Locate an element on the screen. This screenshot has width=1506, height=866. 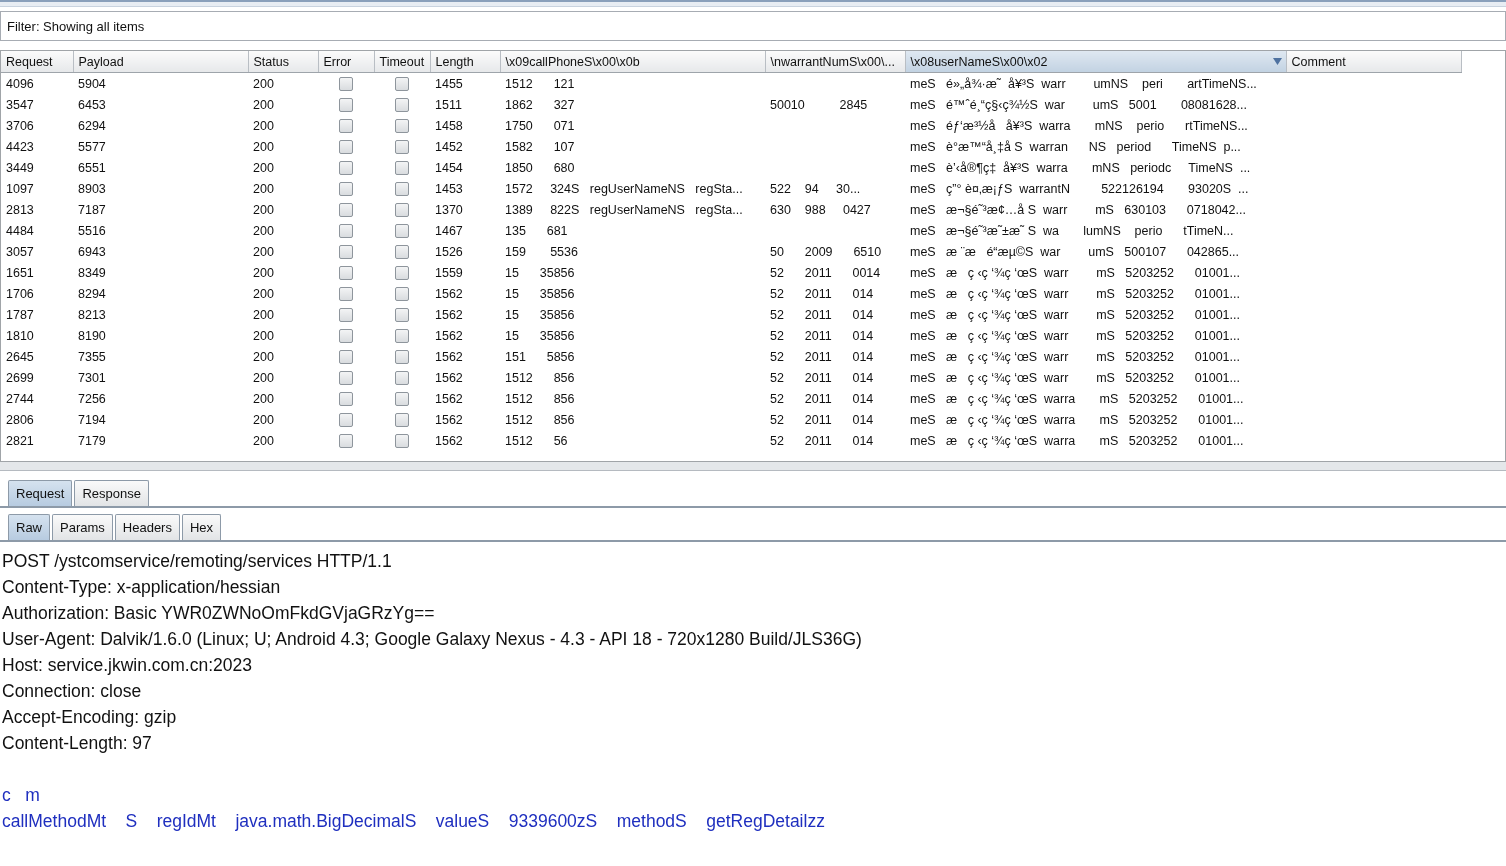
column-header: Comment is located at coordinates (1373, 62).